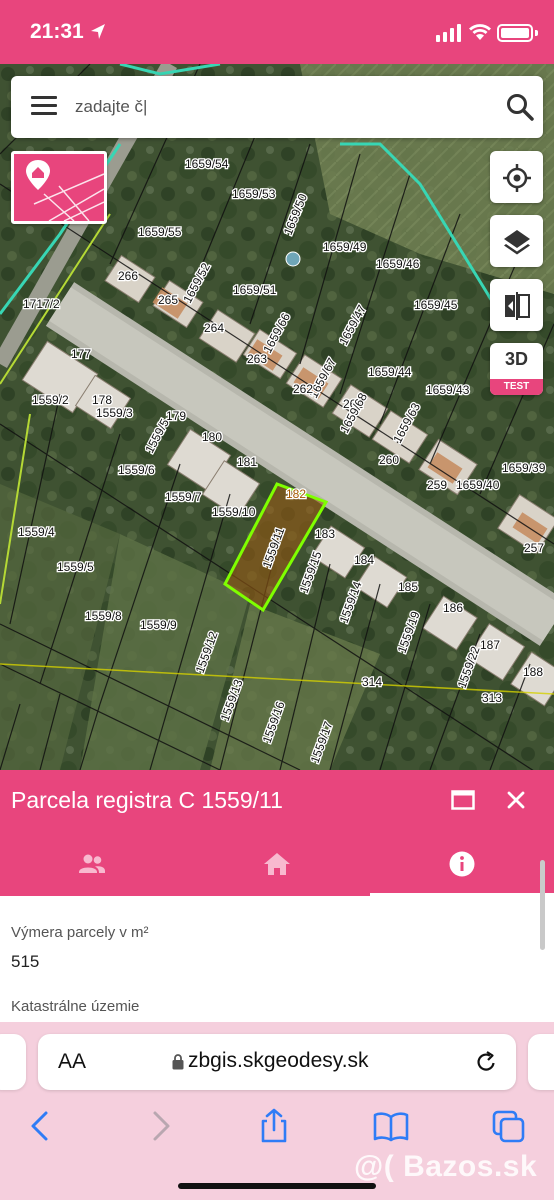 The height and width of the screenshot is (1200, 554). I want to click on map-label: 1717/2, so click(41, 304).